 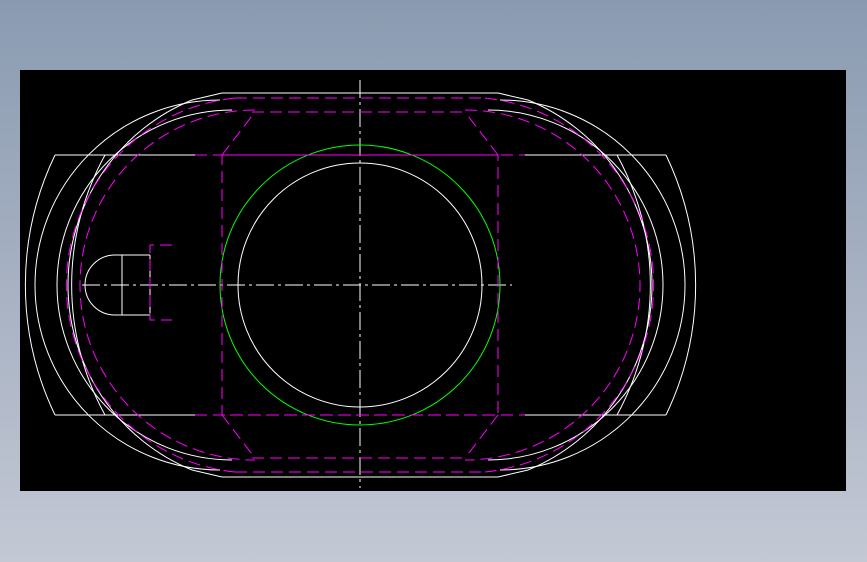 What do you see at coordinates (513, 473) in the screenshot?
I see `bottom-flat-right-chamfer` at bounding box center [513, 473].